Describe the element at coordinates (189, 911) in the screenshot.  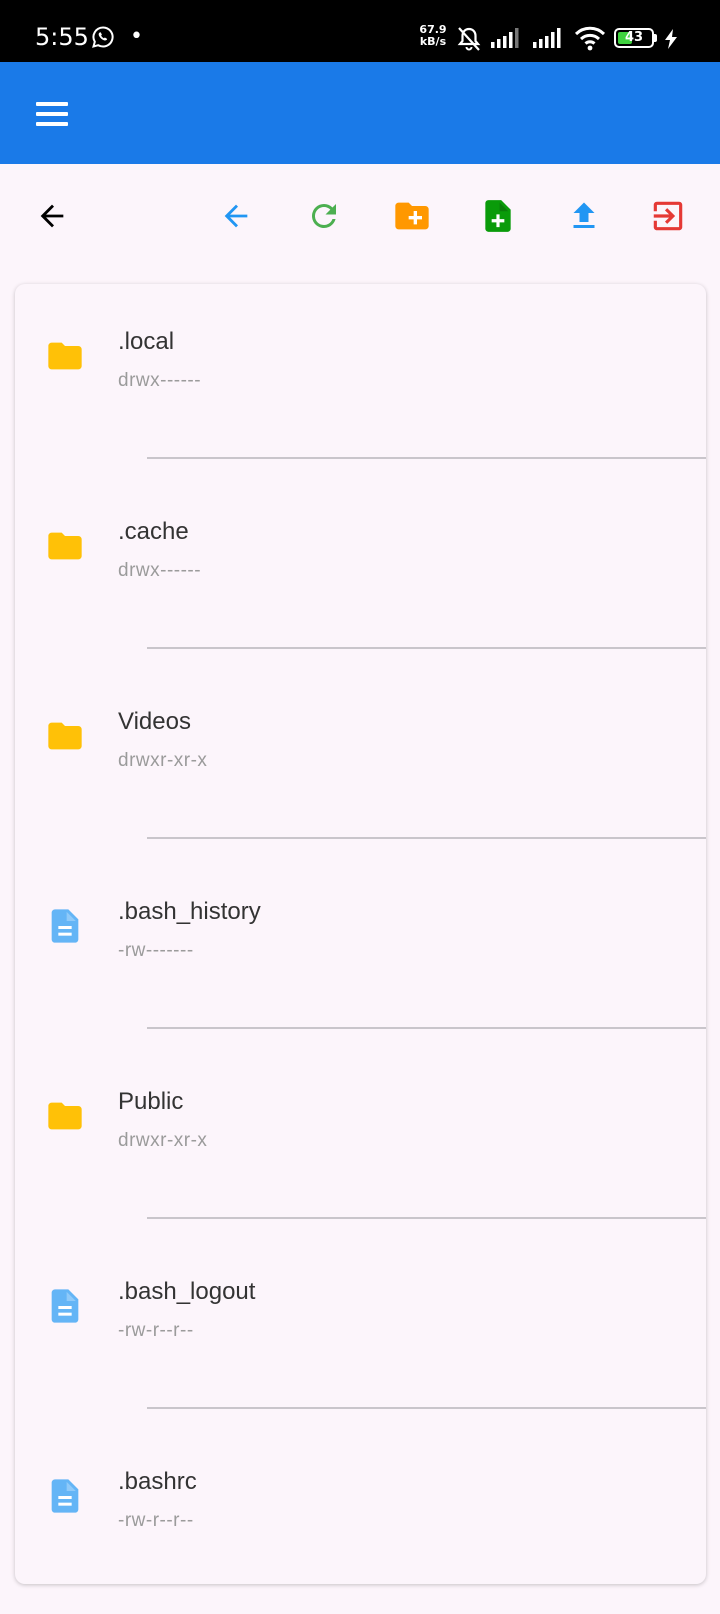
I see `file-name: .bash_history` at that location.